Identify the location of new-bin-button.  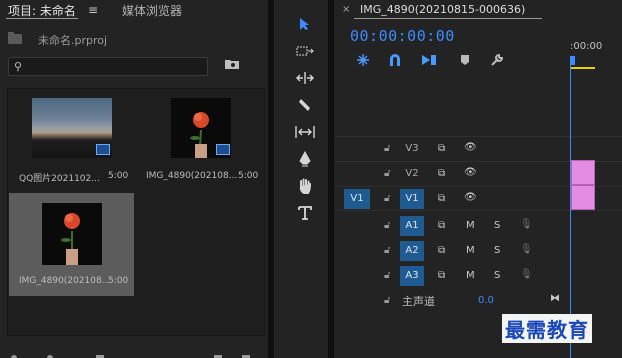
(233, 66).